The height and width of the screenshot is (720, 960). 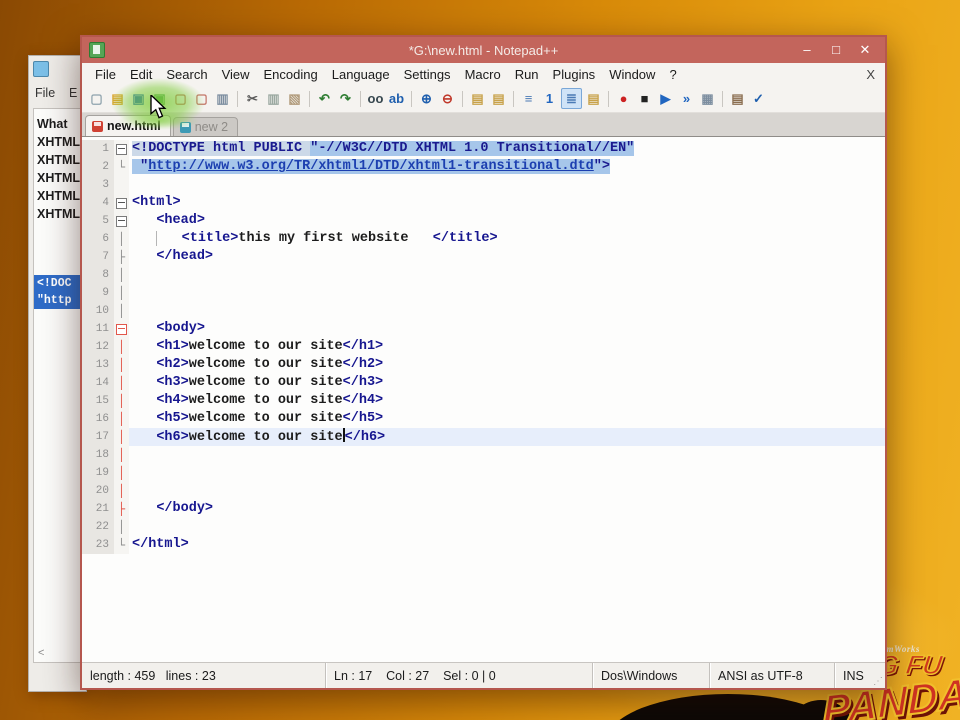 I want to click on replace-icon: ab, so click(x=396, y=98).